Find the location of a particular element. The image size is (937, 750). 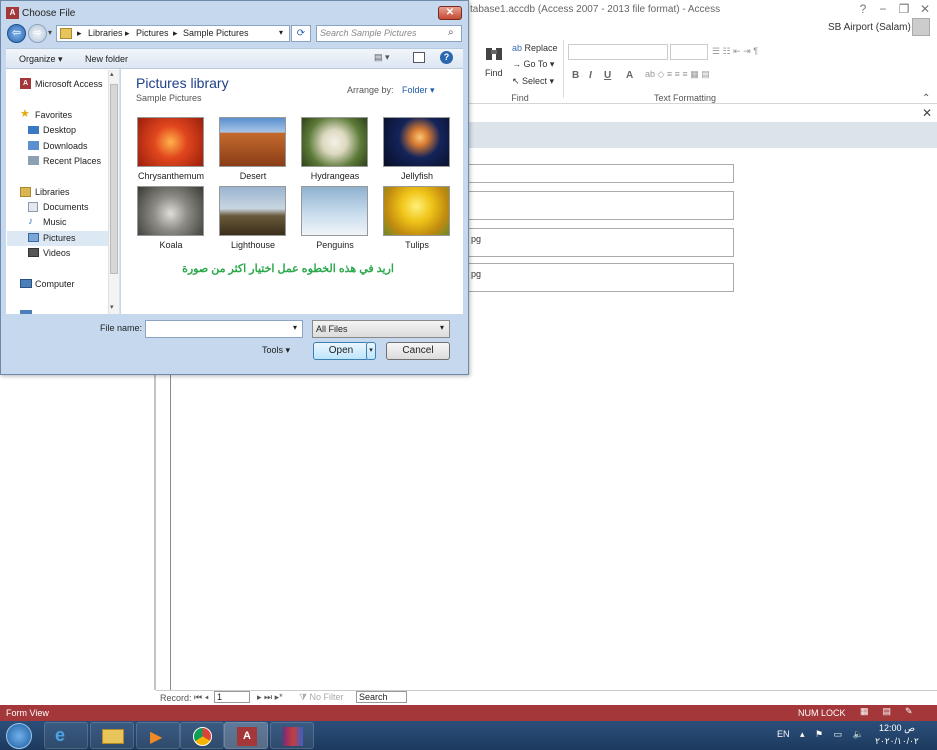

tree-recent-places: Recent Places is located at coordinates (72, 161).